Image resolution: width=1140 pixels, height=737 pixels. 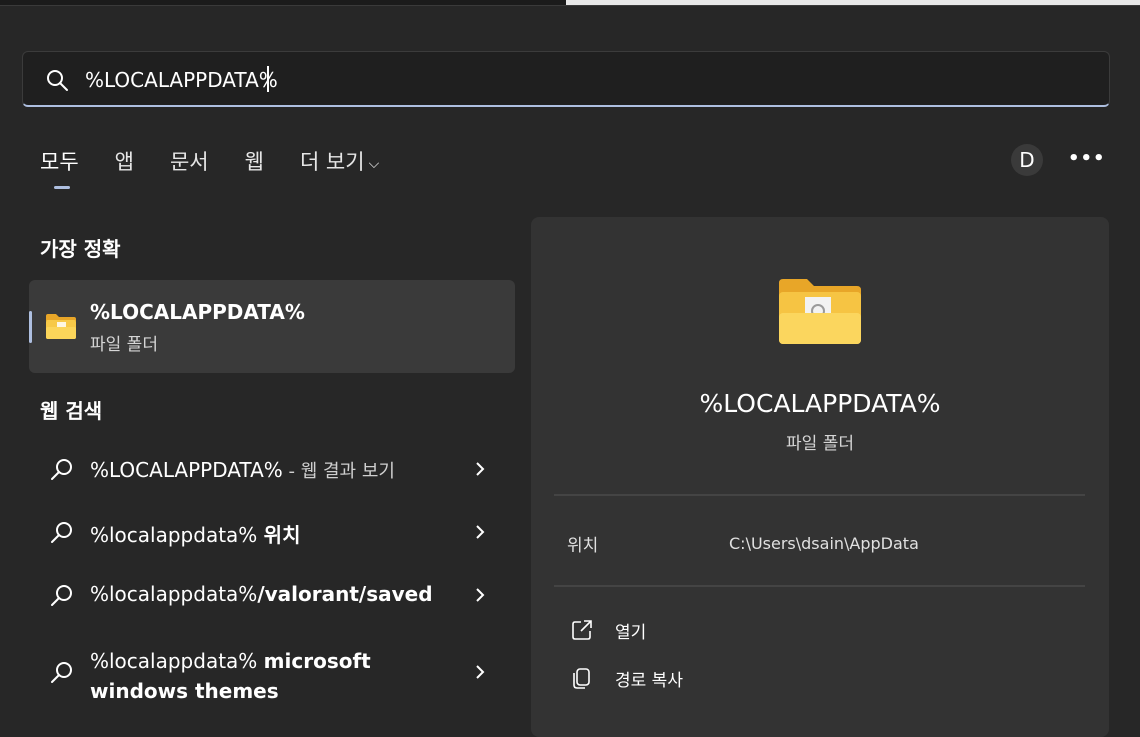 What do you see at coordinates (585, 80) in the screenshot?
I see `search-input` at bounding box center [585, 80].